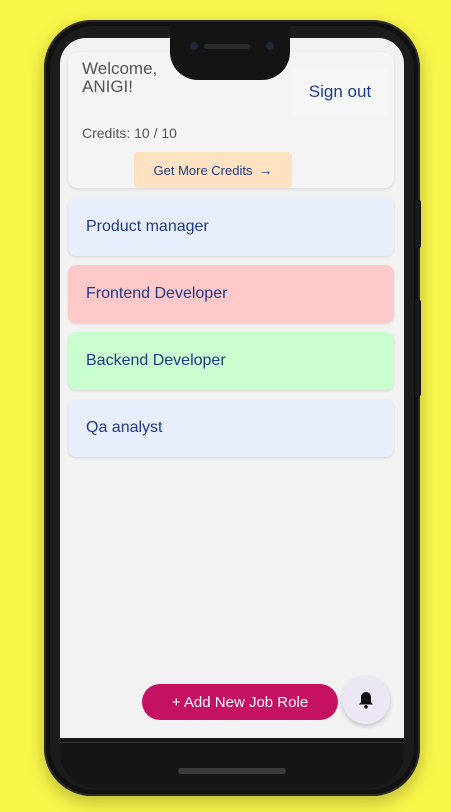 The height and width of the screenshot is (812, 451). What do you see at coordinates (124, 427) in the screenshot?
I see `job-role-label: Qa analyst` at bounding box center [124, 427].